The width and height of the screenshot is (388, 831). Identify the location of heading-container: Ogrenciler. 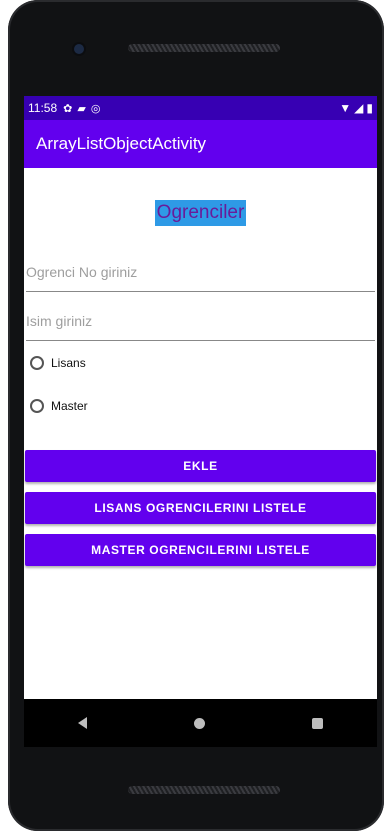
(200, 213).